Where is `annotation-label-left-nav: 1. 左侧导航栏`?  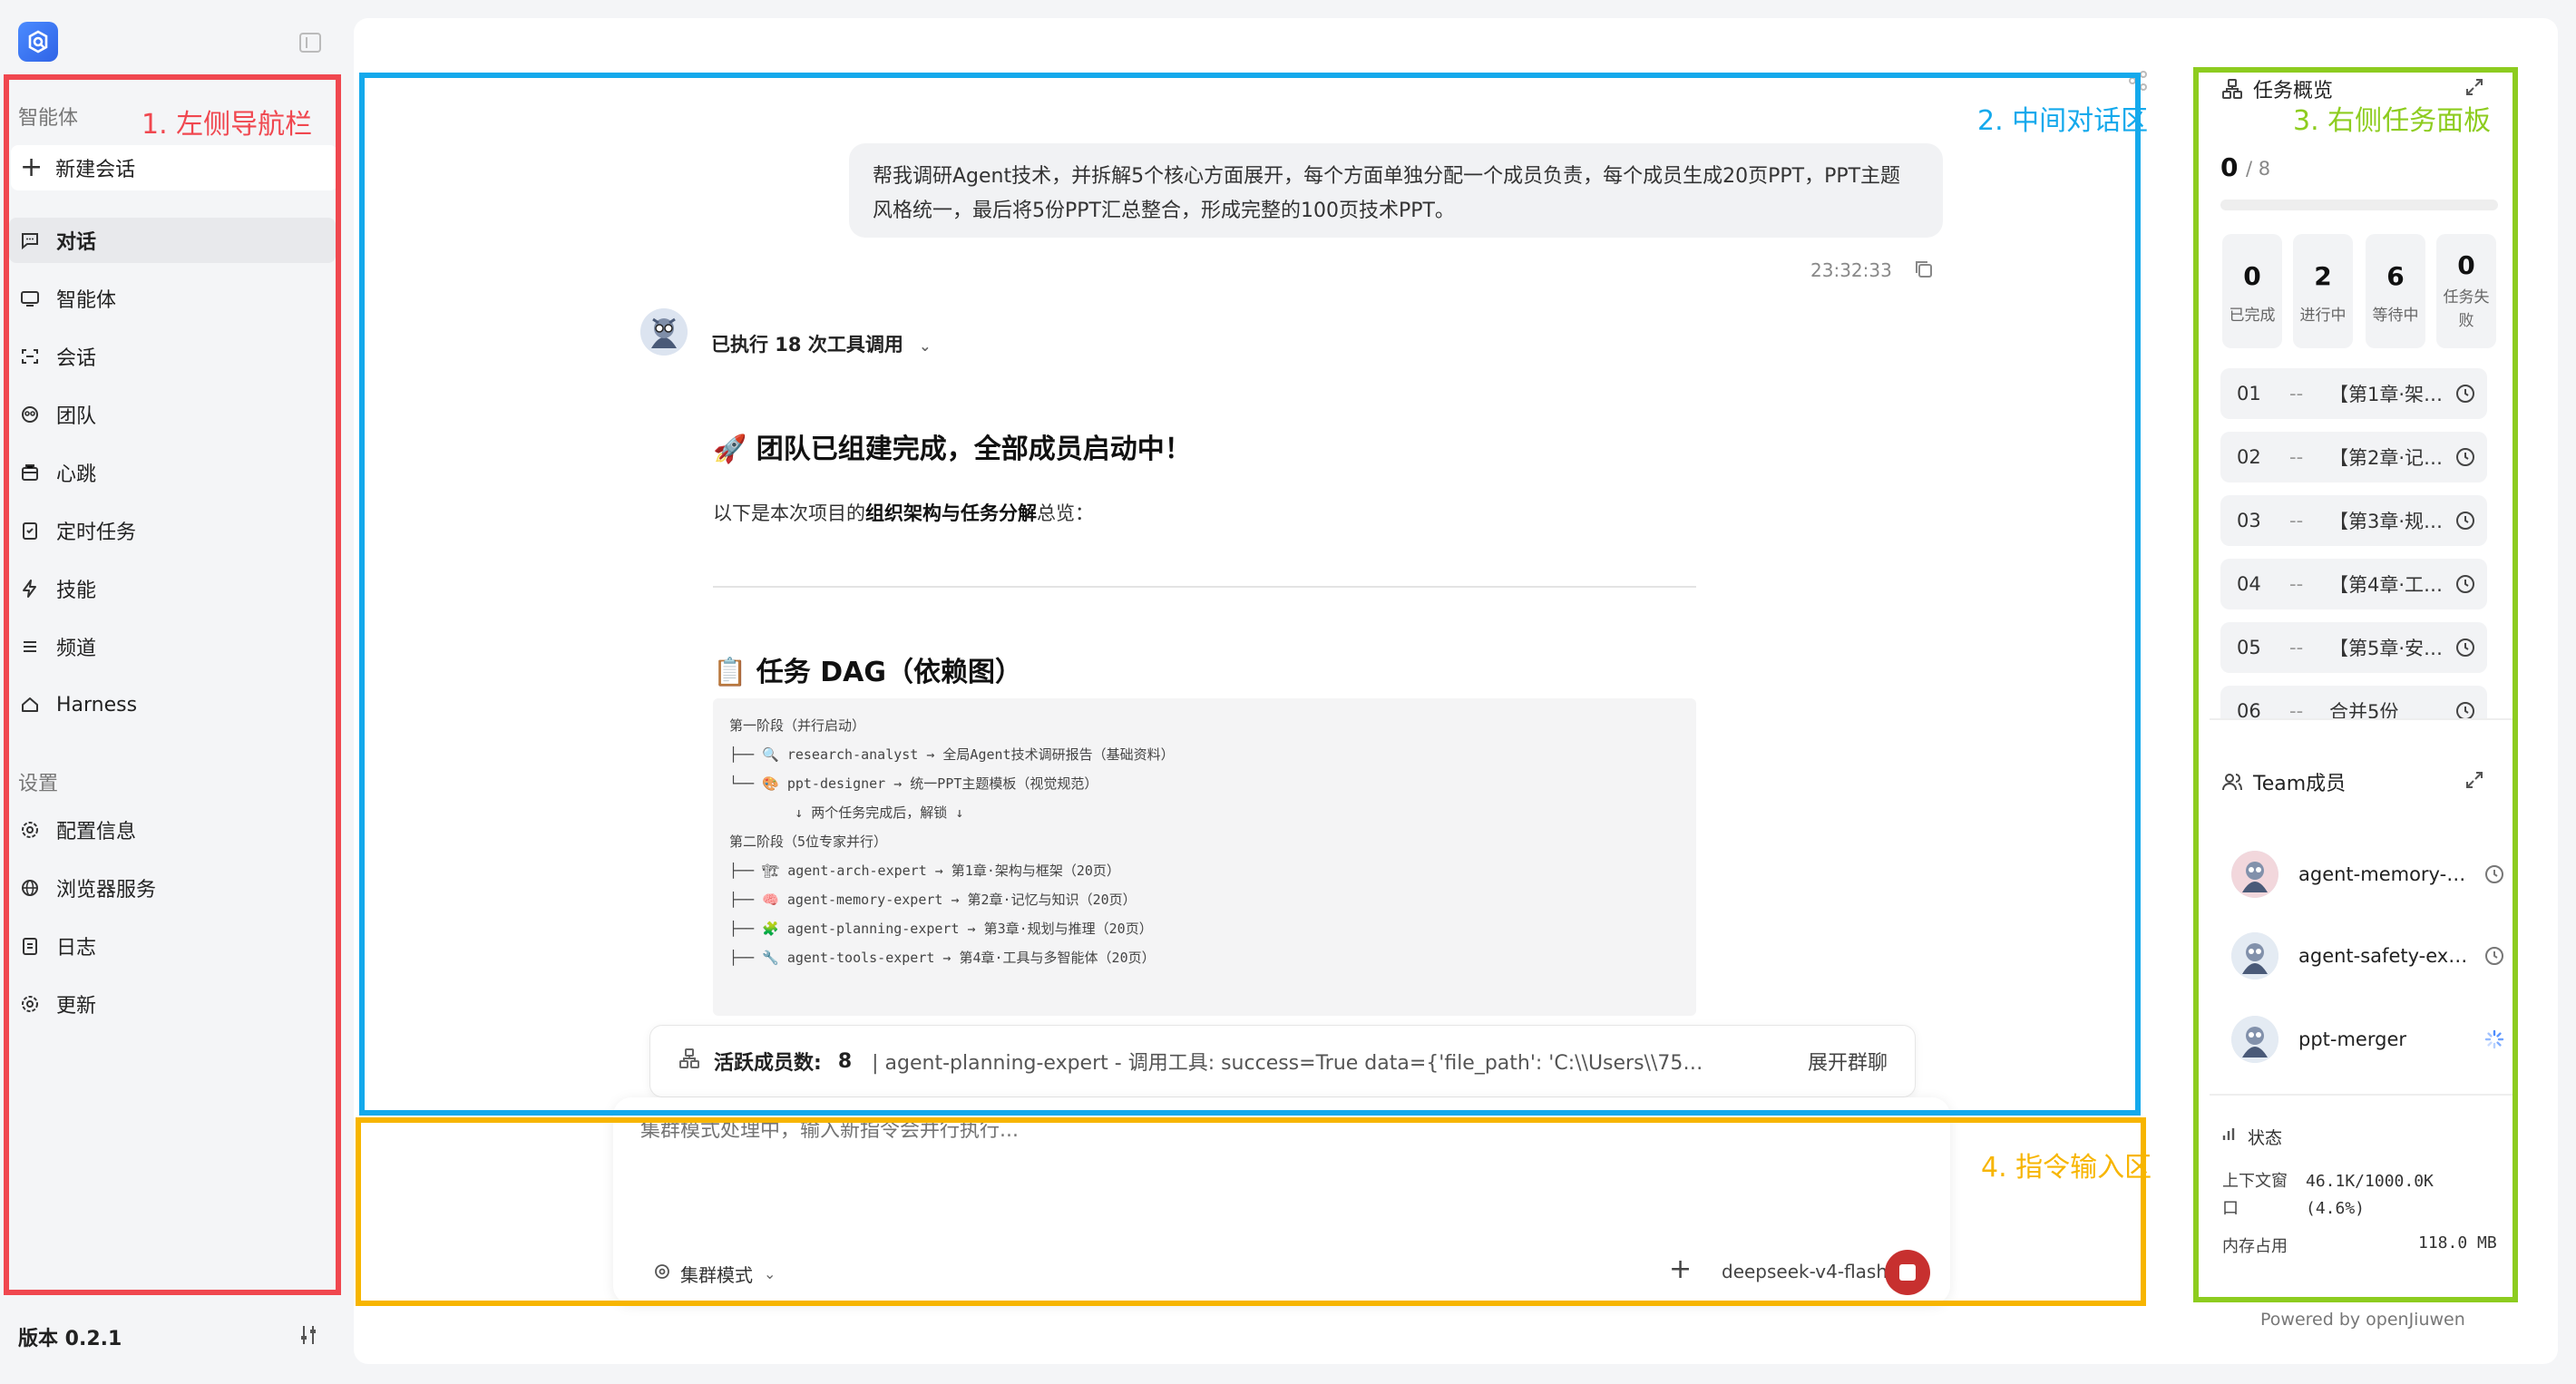 annotation-label-left-nav: 1. 左侧导航栏 is located at coordinates (227, 125).